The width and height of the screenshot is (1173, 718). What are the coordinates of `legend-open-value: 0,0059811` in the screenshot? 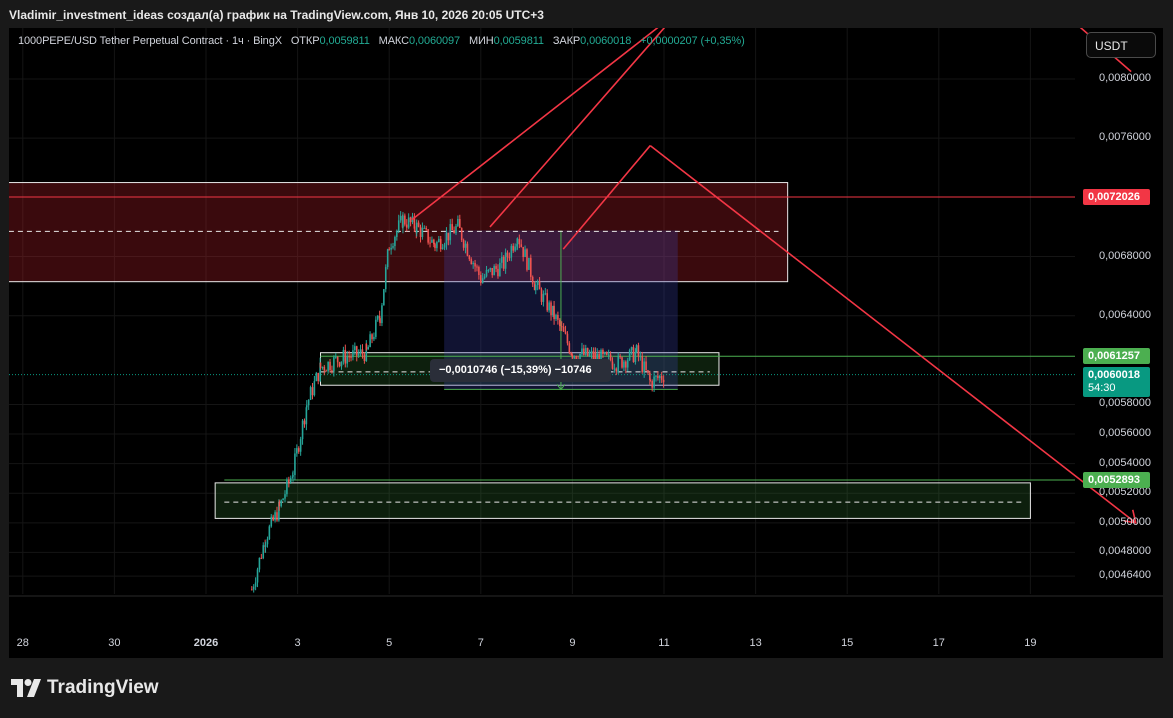 It's located at (344, 41).